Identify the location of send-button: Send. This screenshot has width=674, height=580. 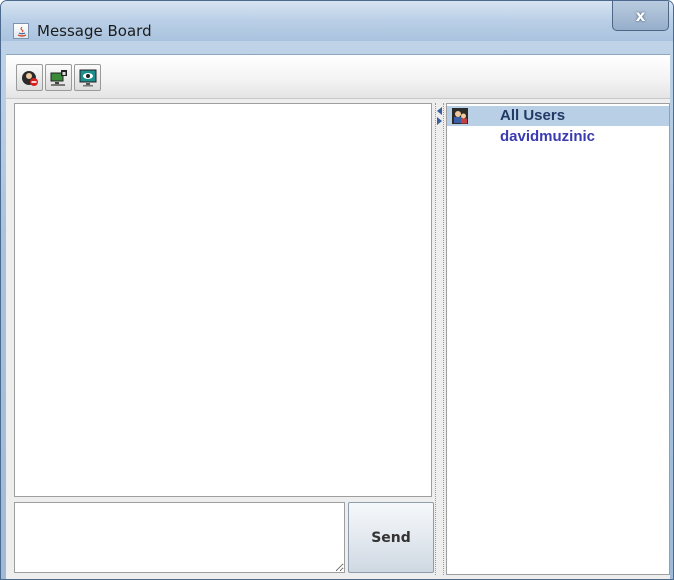
(391, 537).